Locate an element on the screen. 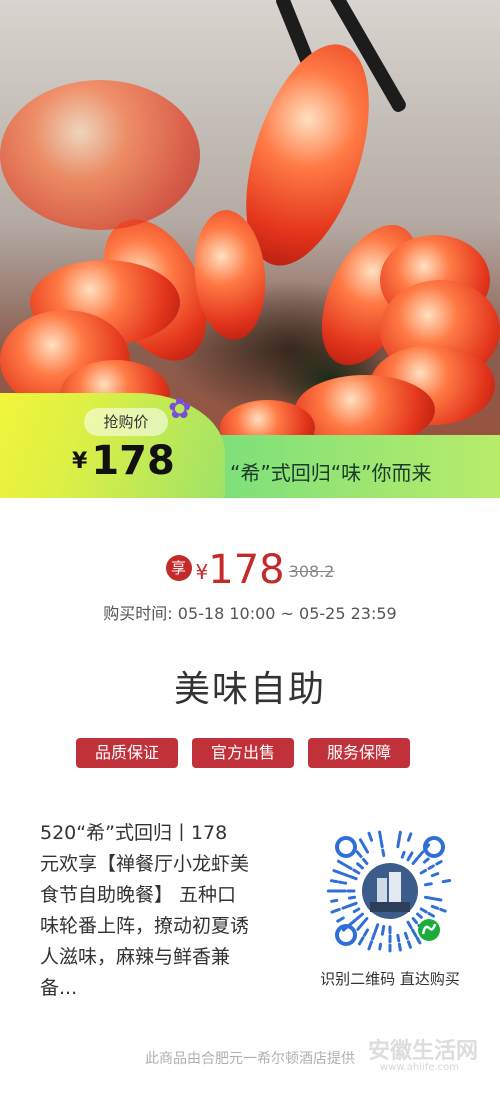 The image size is (500, 1095). crayfish is located at coordinates (100, 155).